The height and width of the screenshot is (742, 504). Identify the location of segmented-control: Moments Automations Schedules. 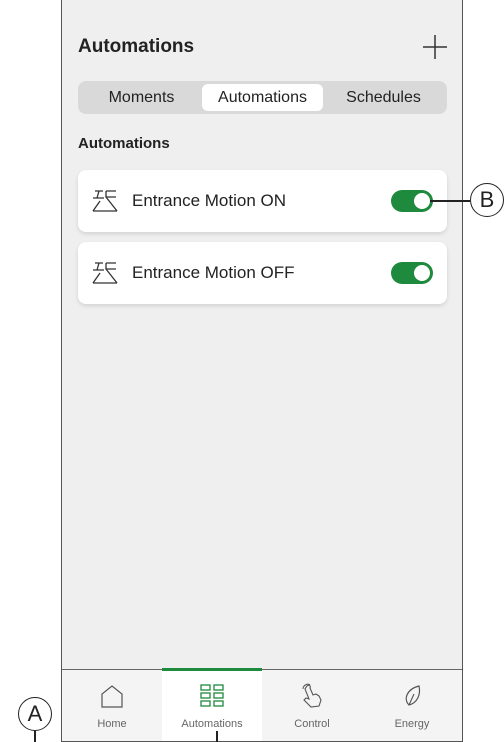
(262, 97).